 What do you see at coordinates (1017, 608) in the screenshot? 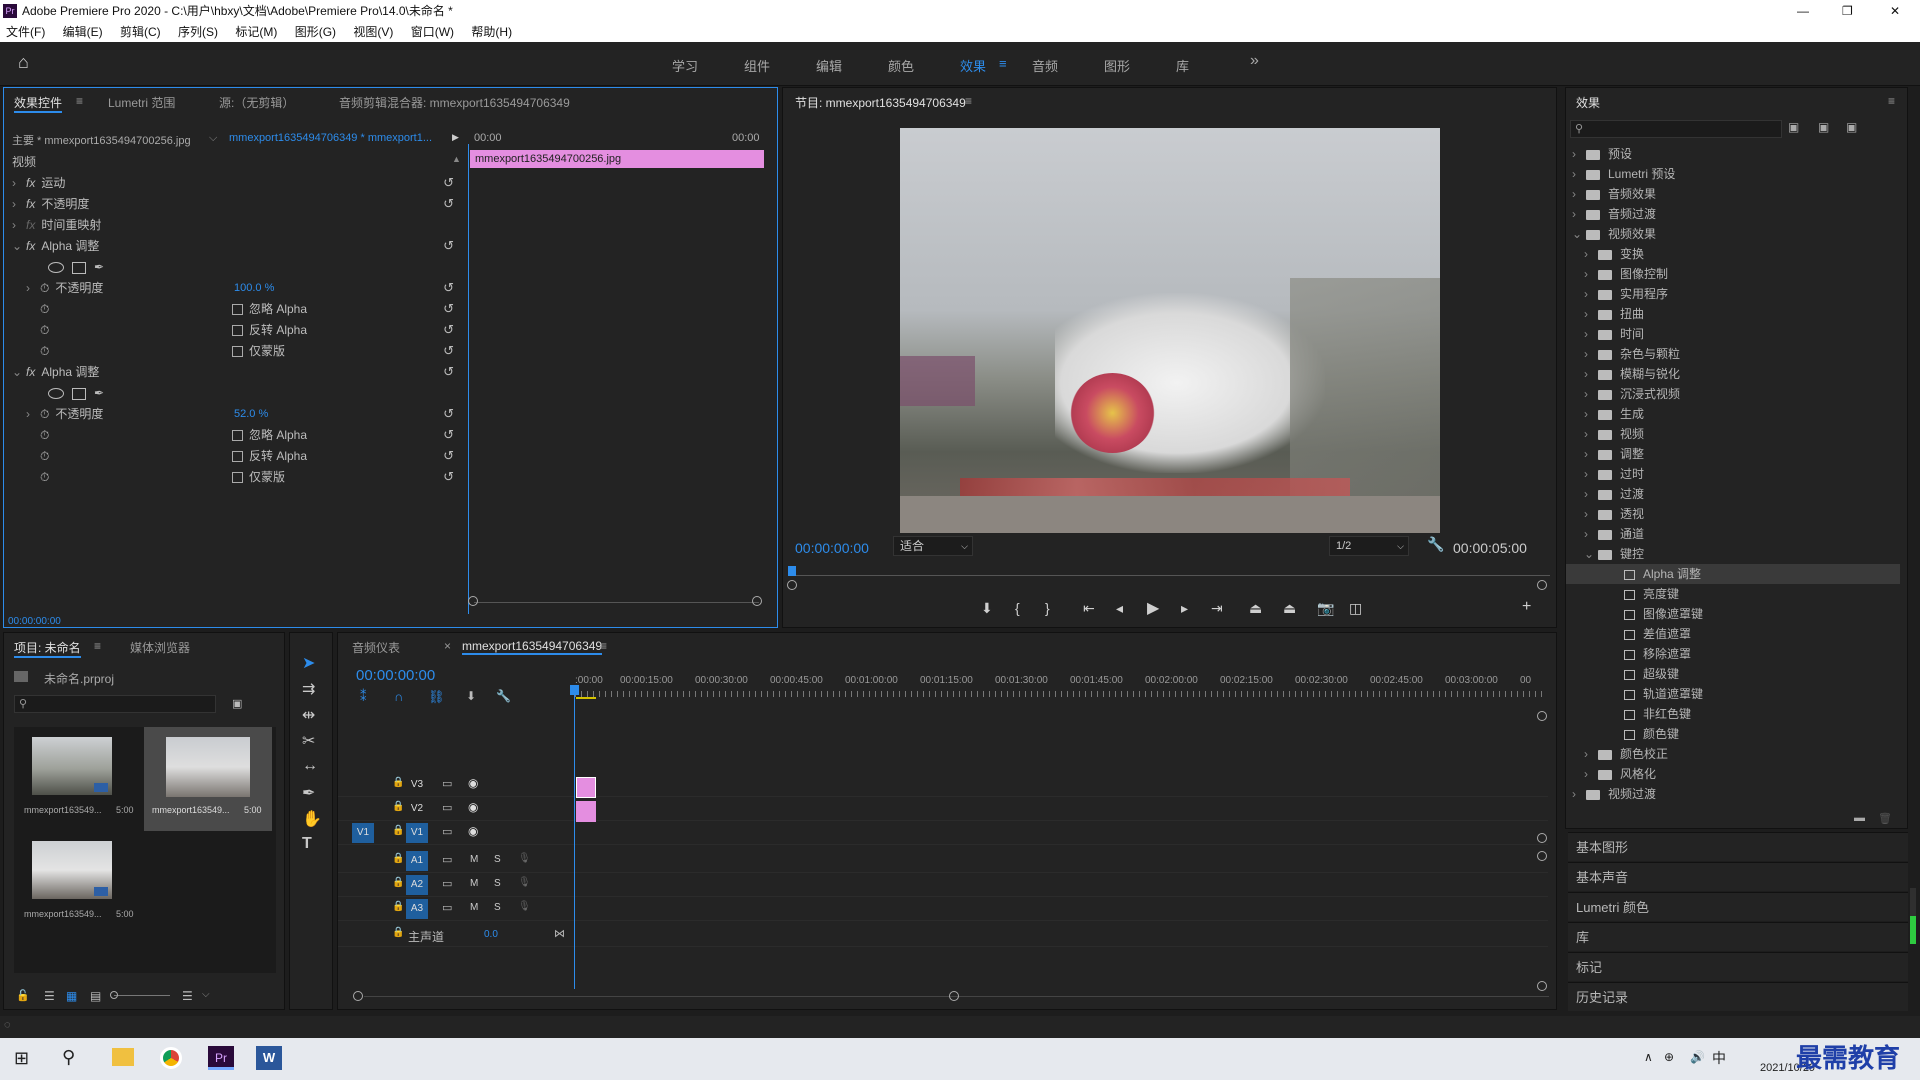
I see `mark-in-icon: {` at bounding box center [1017, 608].